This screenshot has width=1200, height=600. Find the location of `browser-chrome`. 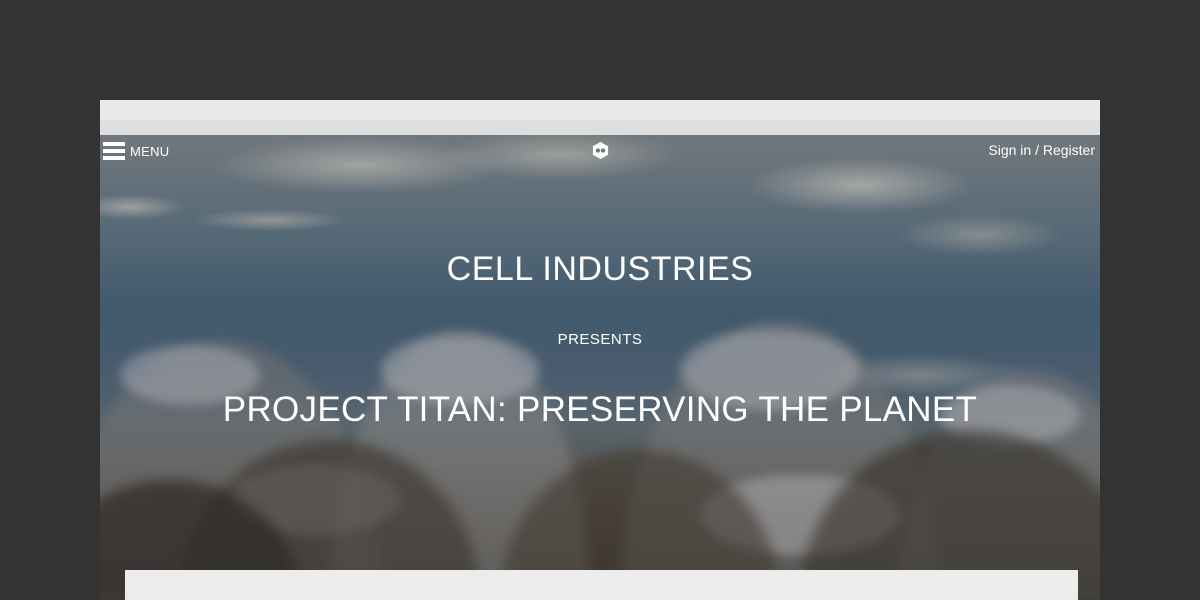

browser-chrome is located at coordinates (600, 117).